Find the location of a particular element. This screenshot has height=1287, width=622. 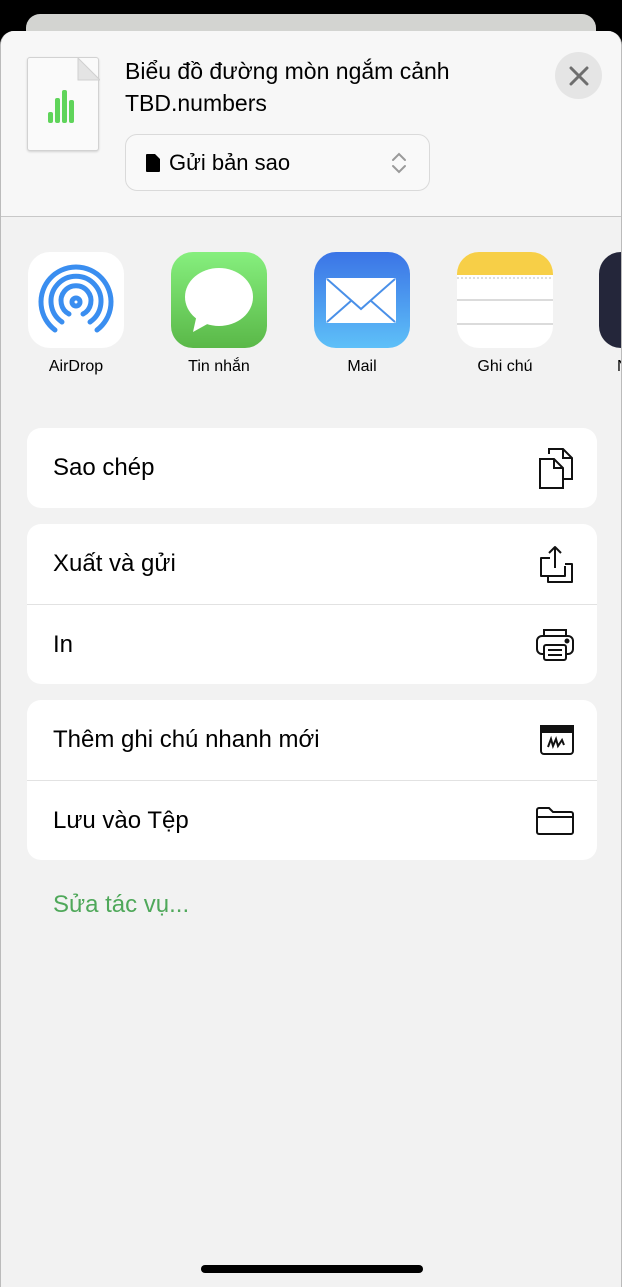

app-notes: Ghi chú is located at coordinates (505, 314).